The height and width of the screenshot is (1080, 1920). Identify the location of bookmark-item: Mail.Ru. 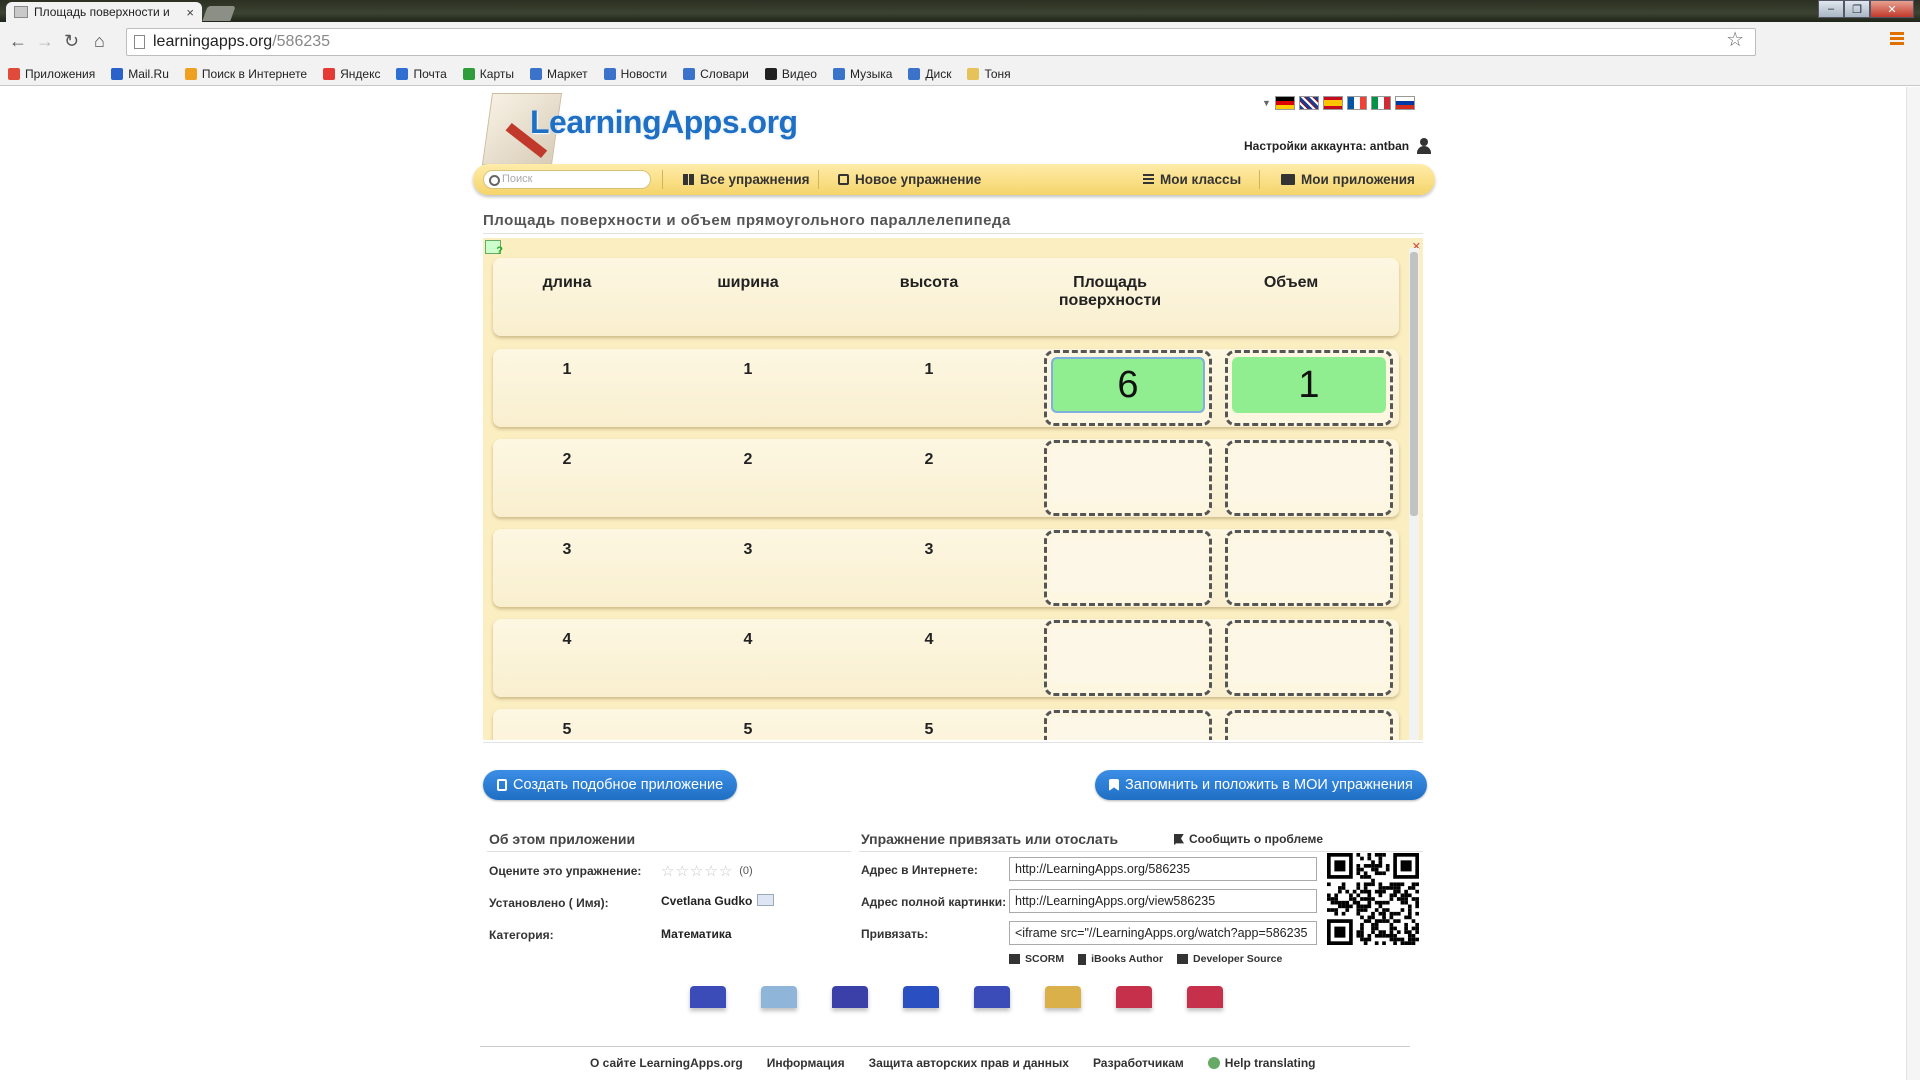
(140, 74).